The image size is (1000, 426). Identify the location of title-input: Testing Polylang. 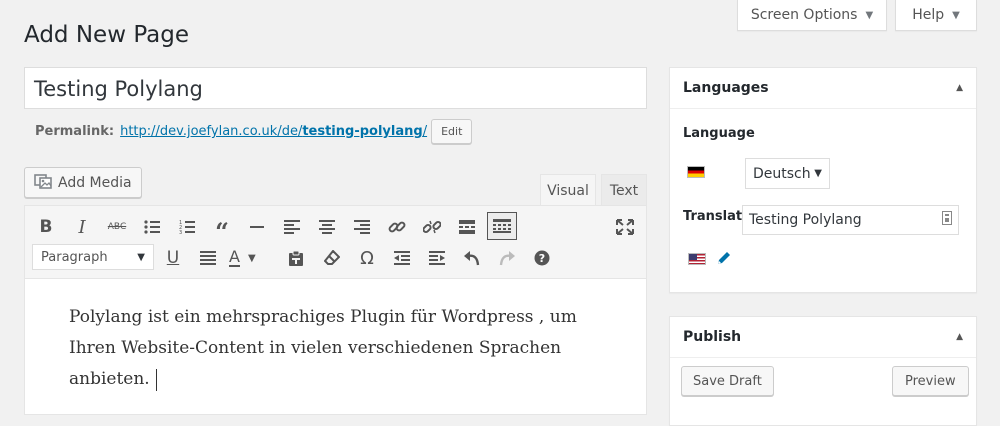
(335, 88).